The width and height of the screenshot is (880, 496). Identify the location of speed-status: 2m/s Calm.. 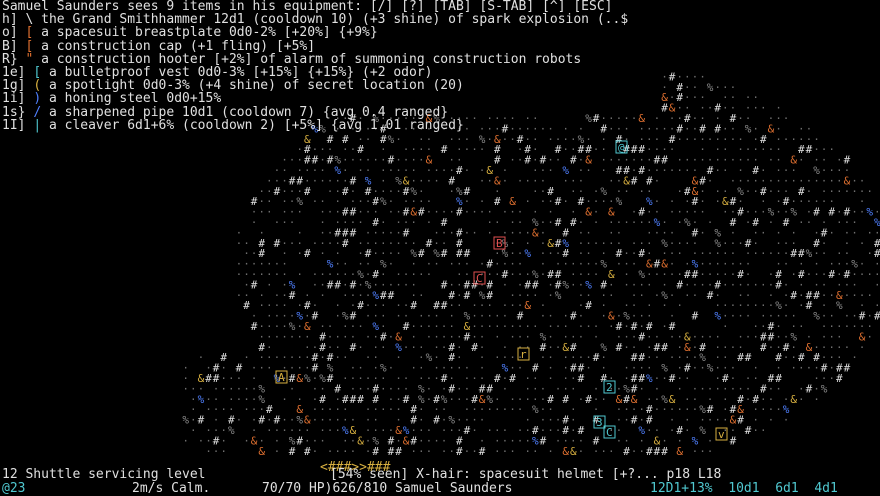
(171, 488).